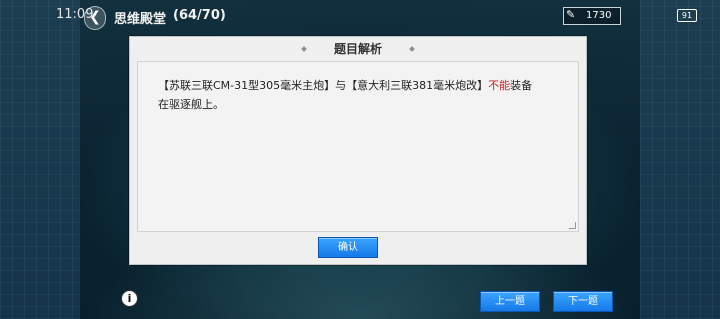 The image size is (720, 319). I want to click on info-icon: i, so click(129, 298).